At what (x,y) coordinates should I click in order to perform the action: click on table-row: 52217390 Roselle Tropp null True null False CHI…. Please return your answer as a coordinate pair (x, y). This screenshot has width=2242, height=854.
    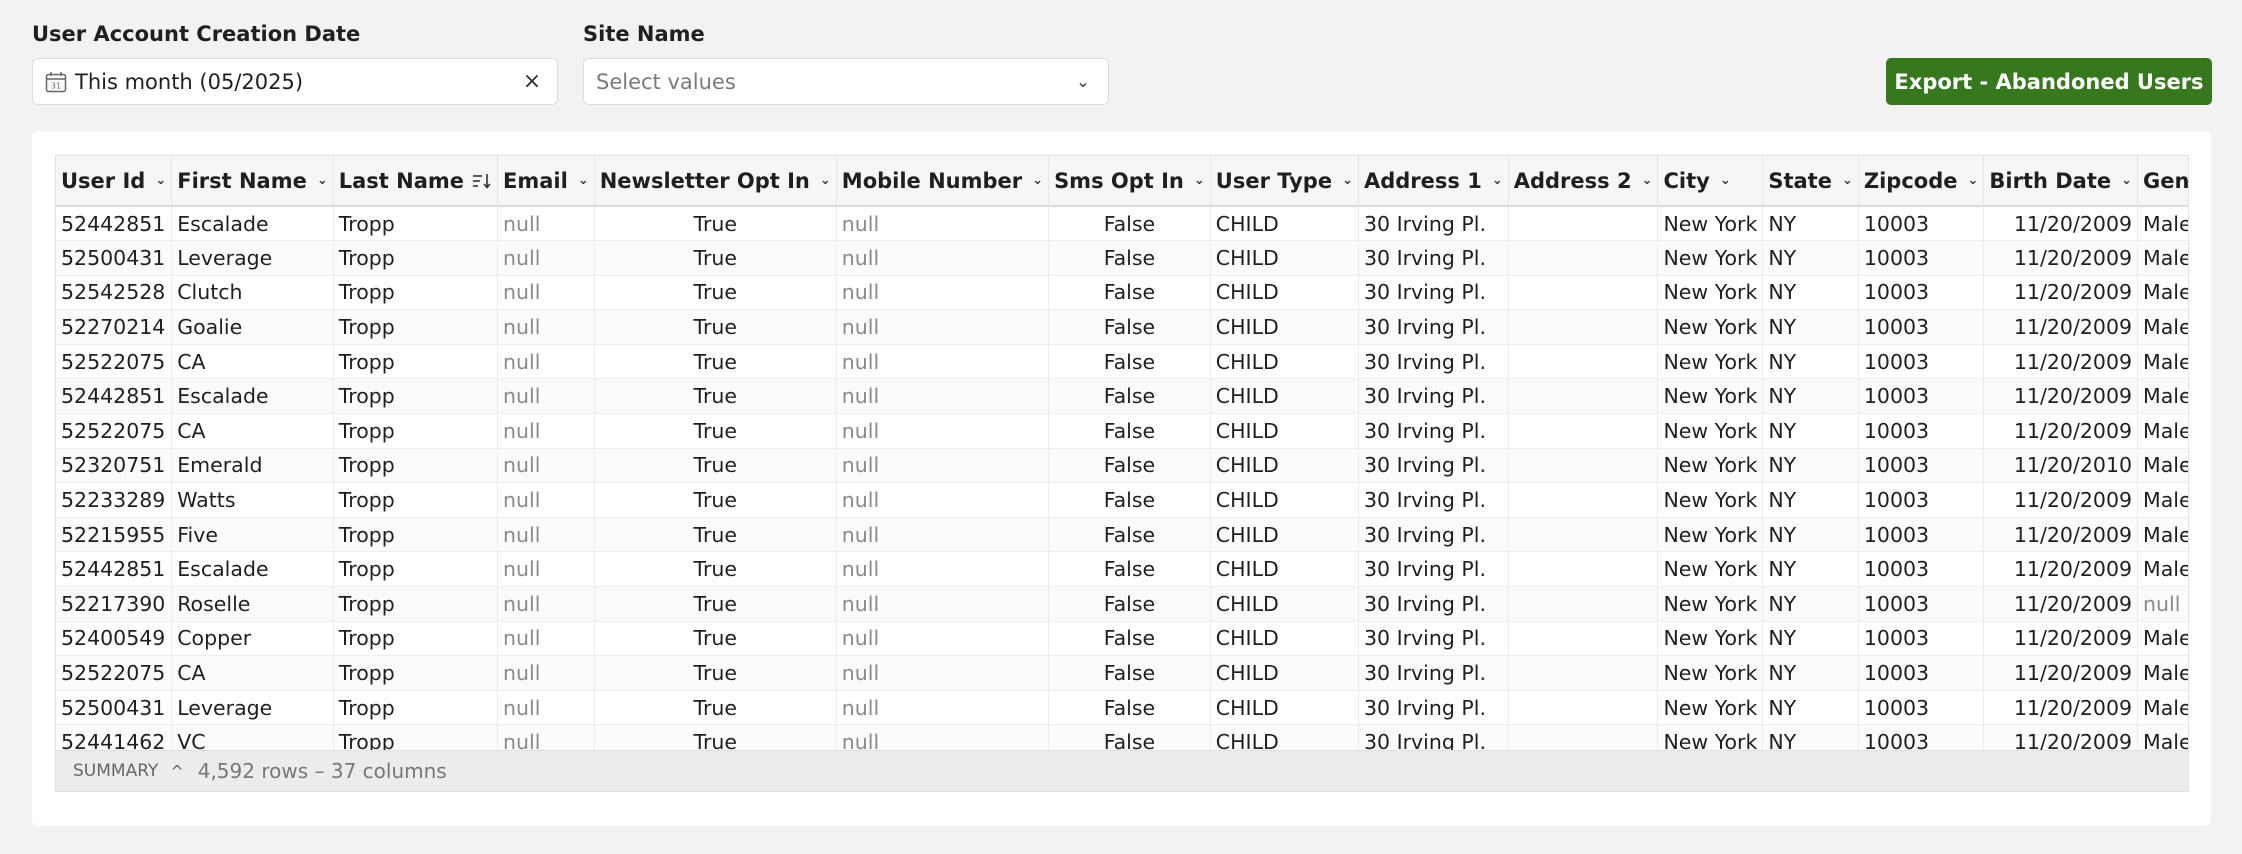
    Looking at the image, I should click on (1122, 604).